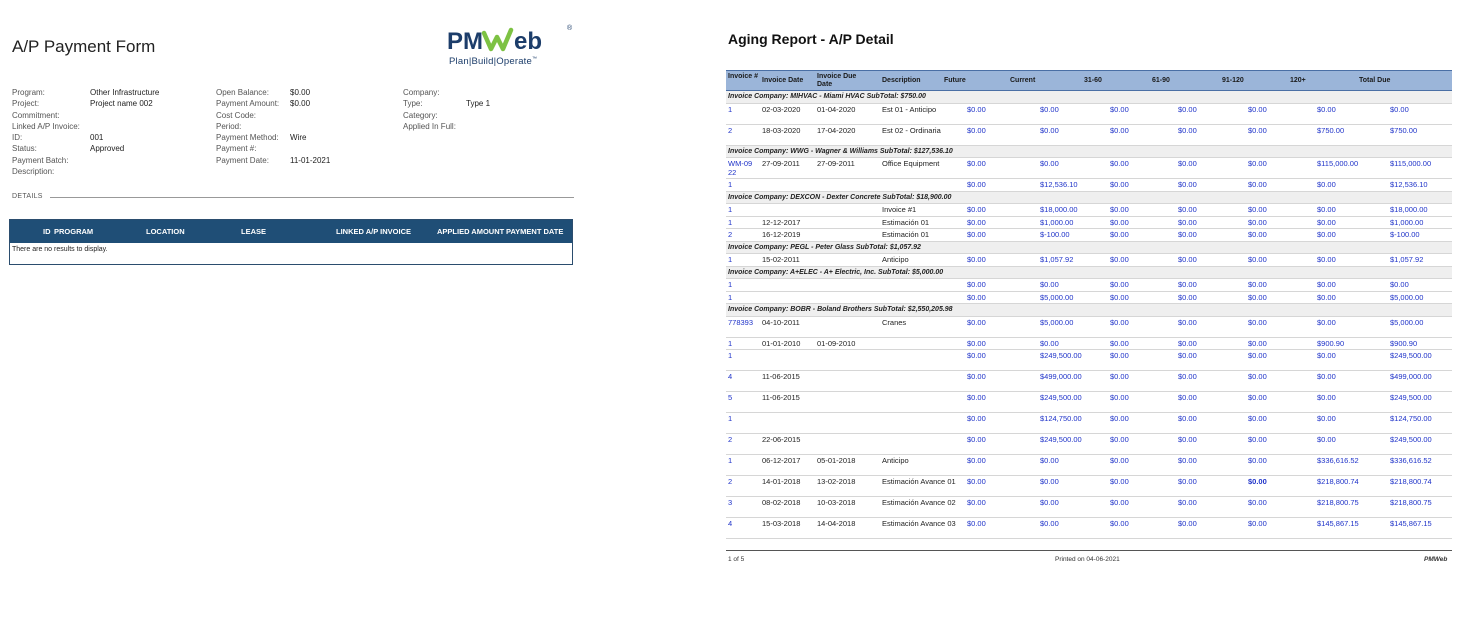  I want to click on form-field-label: Program:, so click(28, 92).